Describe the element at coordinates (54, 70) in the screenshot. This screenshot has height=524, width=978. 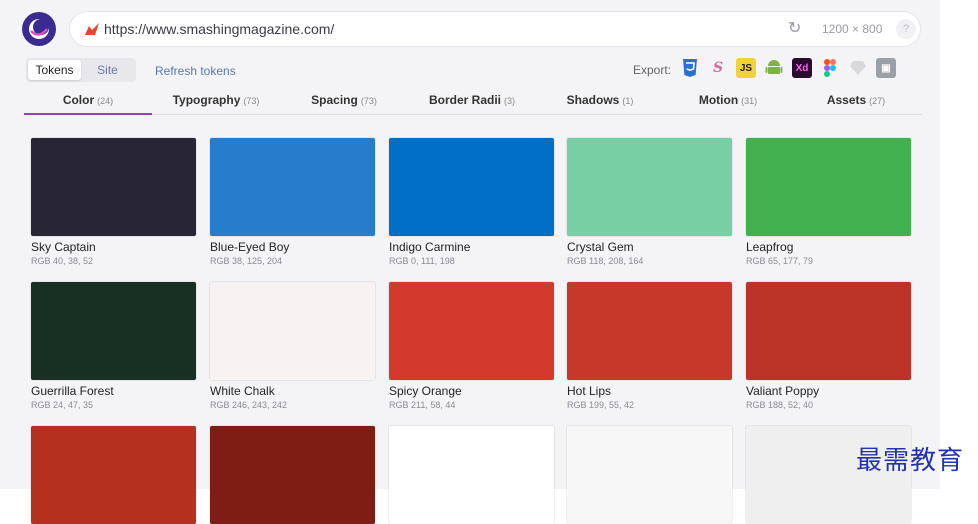
I see `toggle-tokens: Tokens` at that location.